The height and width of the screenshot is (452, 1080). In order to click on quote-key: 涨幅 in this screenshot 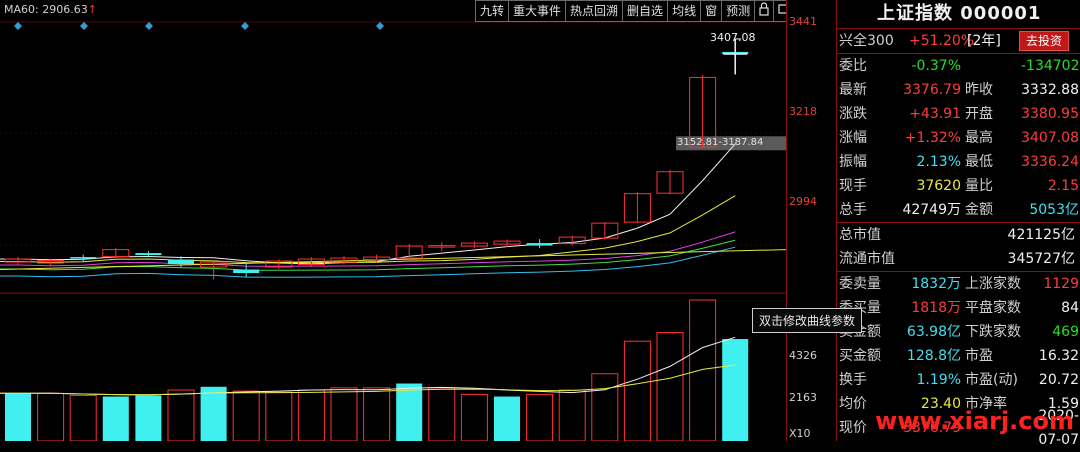, I will do `click(853, 138)`.